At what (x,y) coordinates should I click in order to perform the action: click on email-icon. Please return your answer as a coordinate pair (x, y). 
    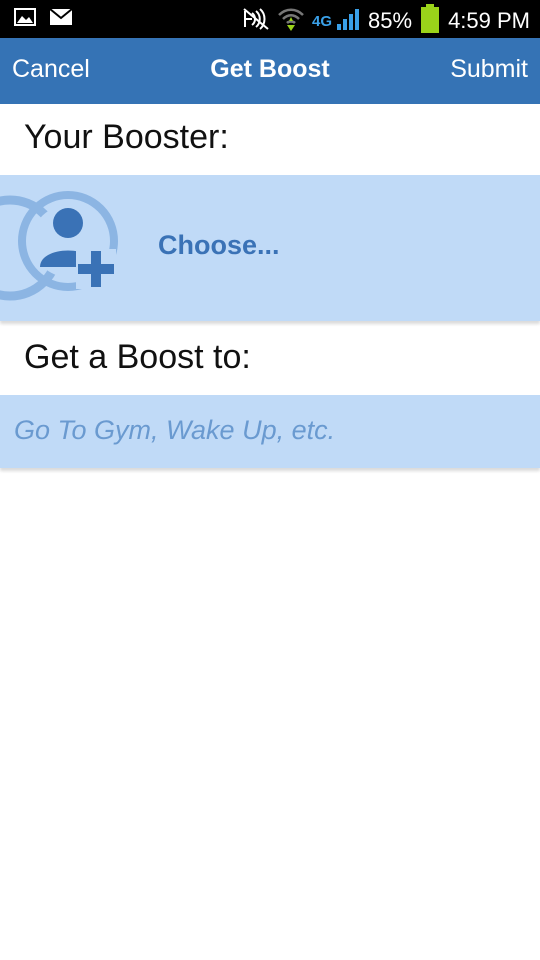
    Looking at the image, I should click on (61, 18).